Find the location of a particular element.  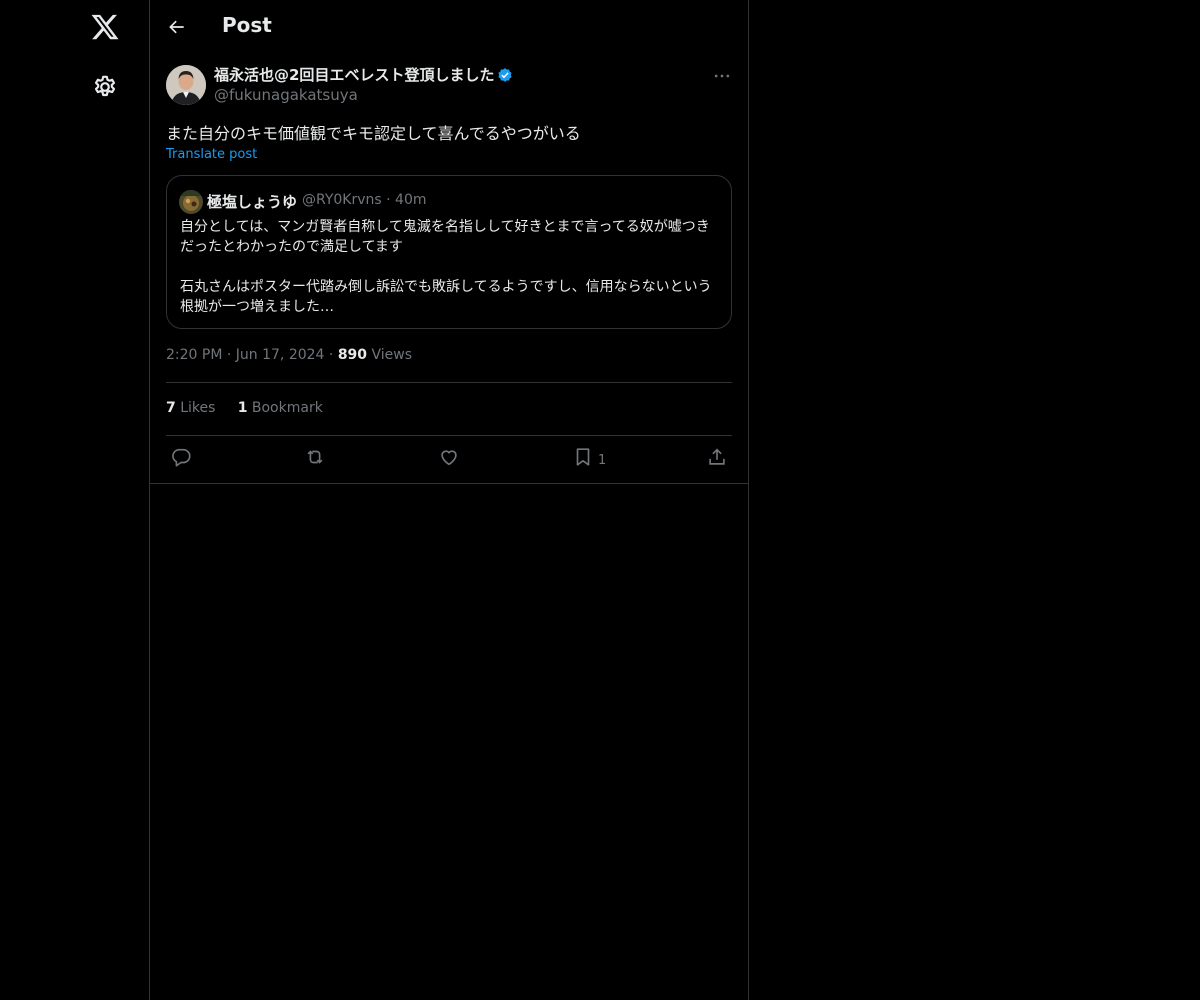

page-title: Post is located at coordinates (247, 25).